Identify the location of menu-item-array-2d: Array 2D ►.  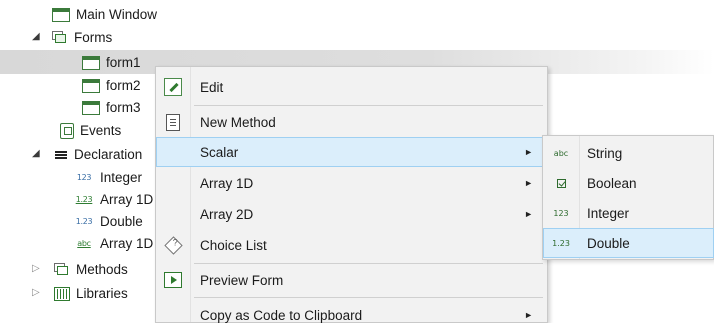
(351, 214).